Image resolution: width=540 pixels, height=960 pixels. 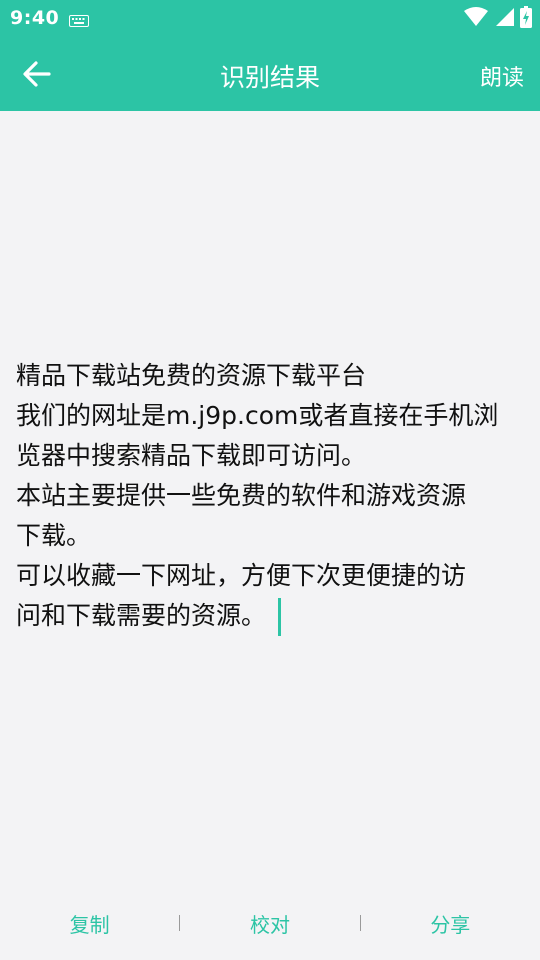 What do you see at coordinates (270, 18) in the screenshot?
I see `status-bar: 9:40` at bounding box center [270, 18].